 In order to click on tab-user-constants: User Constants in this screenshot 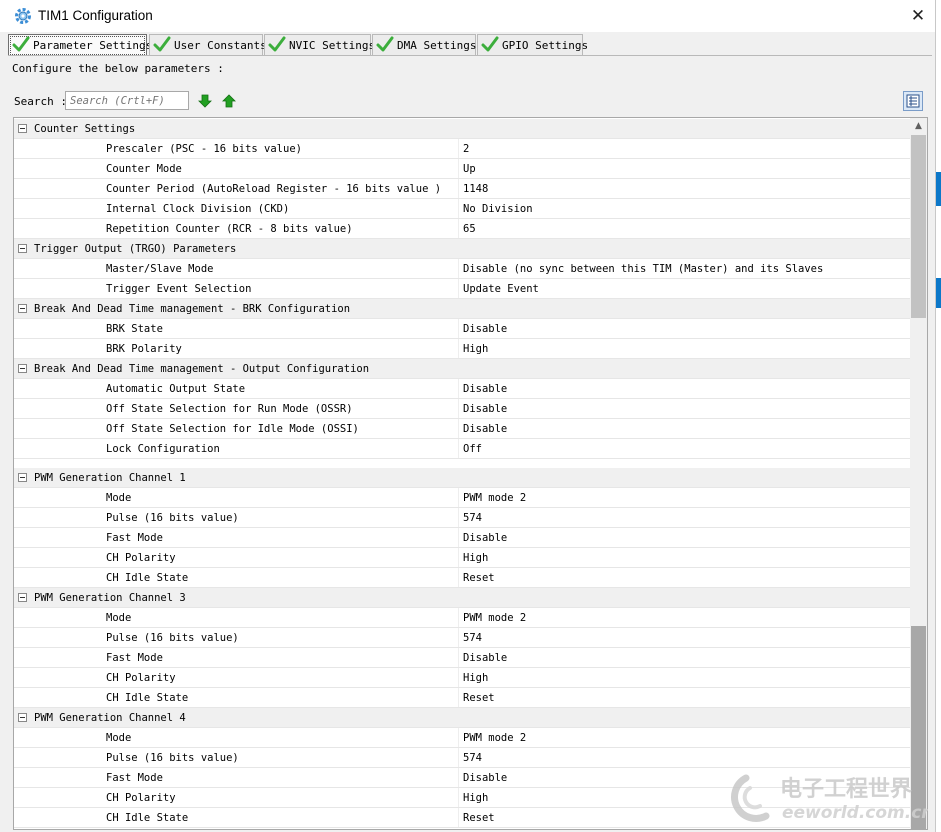, I will do `click(208, 44)`.